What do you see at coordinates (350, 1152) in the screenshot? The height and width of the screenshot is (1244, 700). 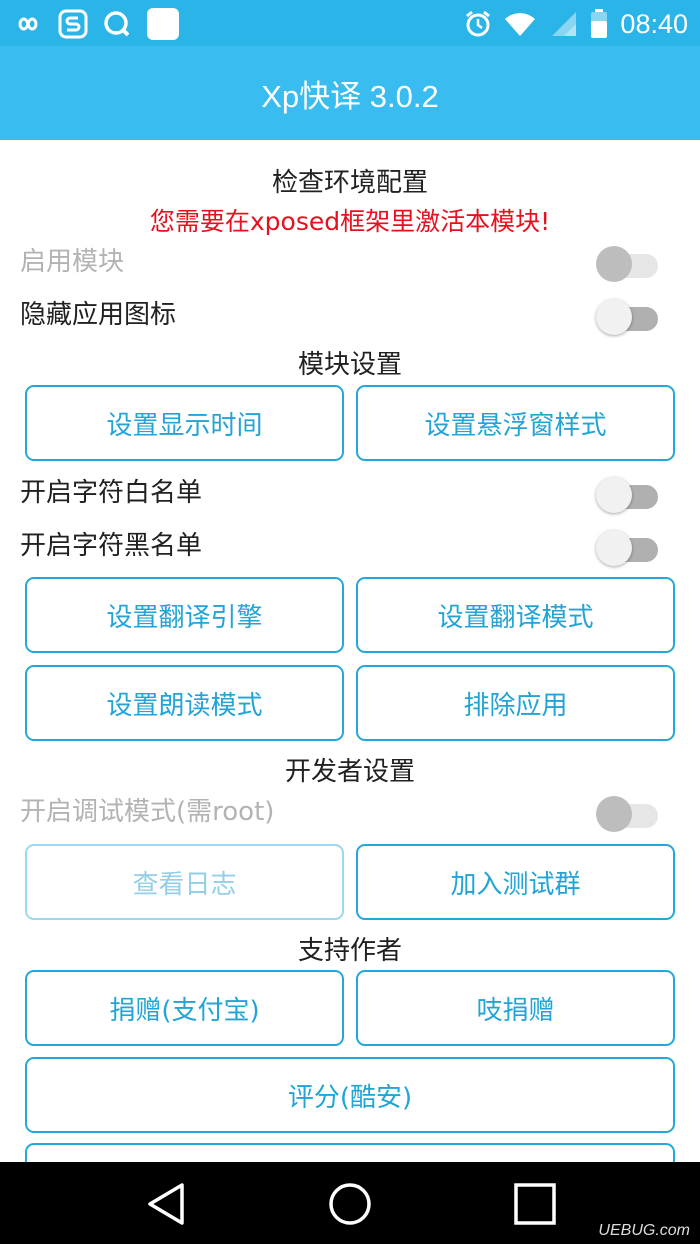 I see `partially-visible-button` at bounding box center [350, 1152].